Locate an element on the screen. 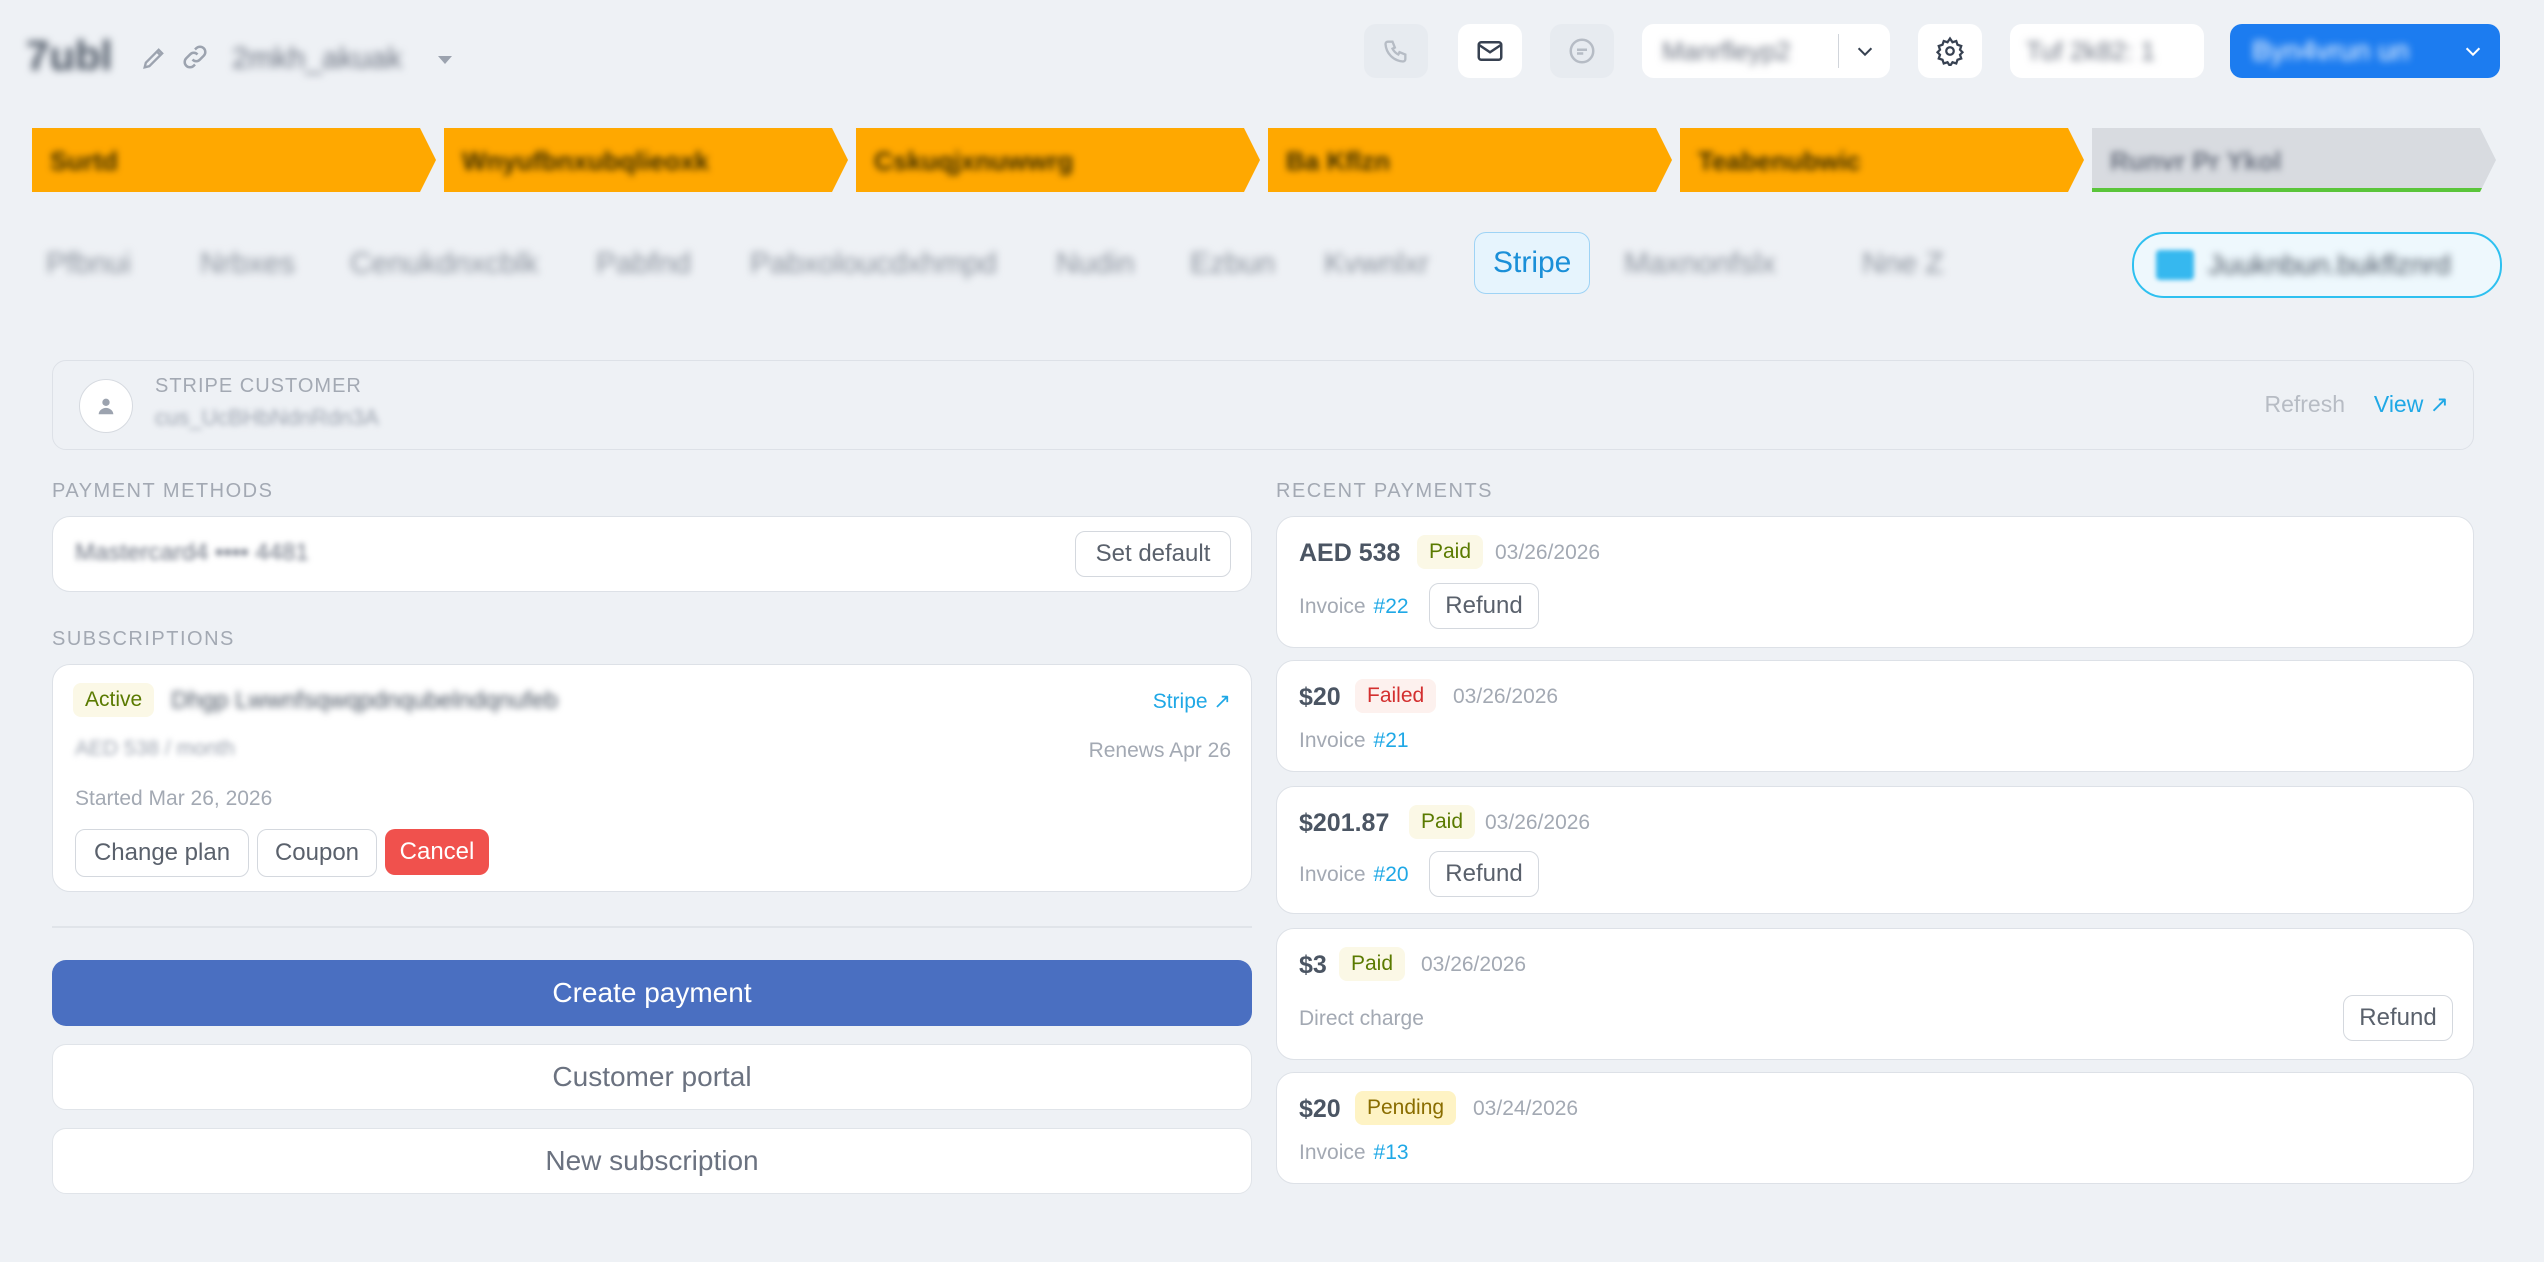 The image size is (2544, 1262). tab-item: Ezbun is located at coordinates (1232, 264).